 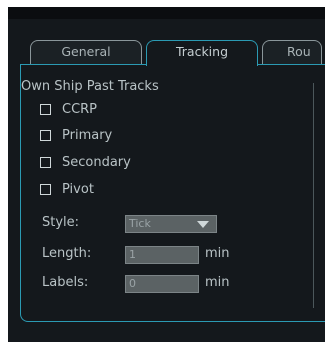 I want to click on pivot-checkbox-row: Pivot, so click(x=67, y=189).